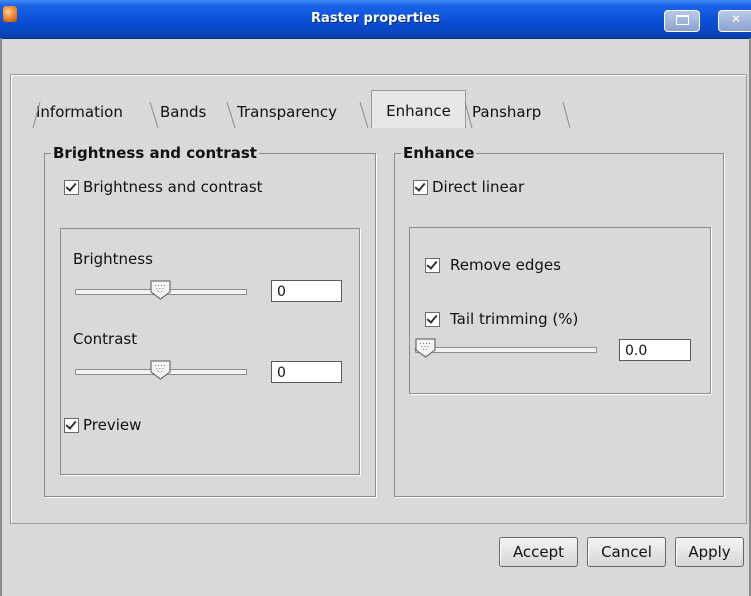 The height and width of the screenshot is (596, 751). I want to click on tail-trimming-slider, so click(506, 348).